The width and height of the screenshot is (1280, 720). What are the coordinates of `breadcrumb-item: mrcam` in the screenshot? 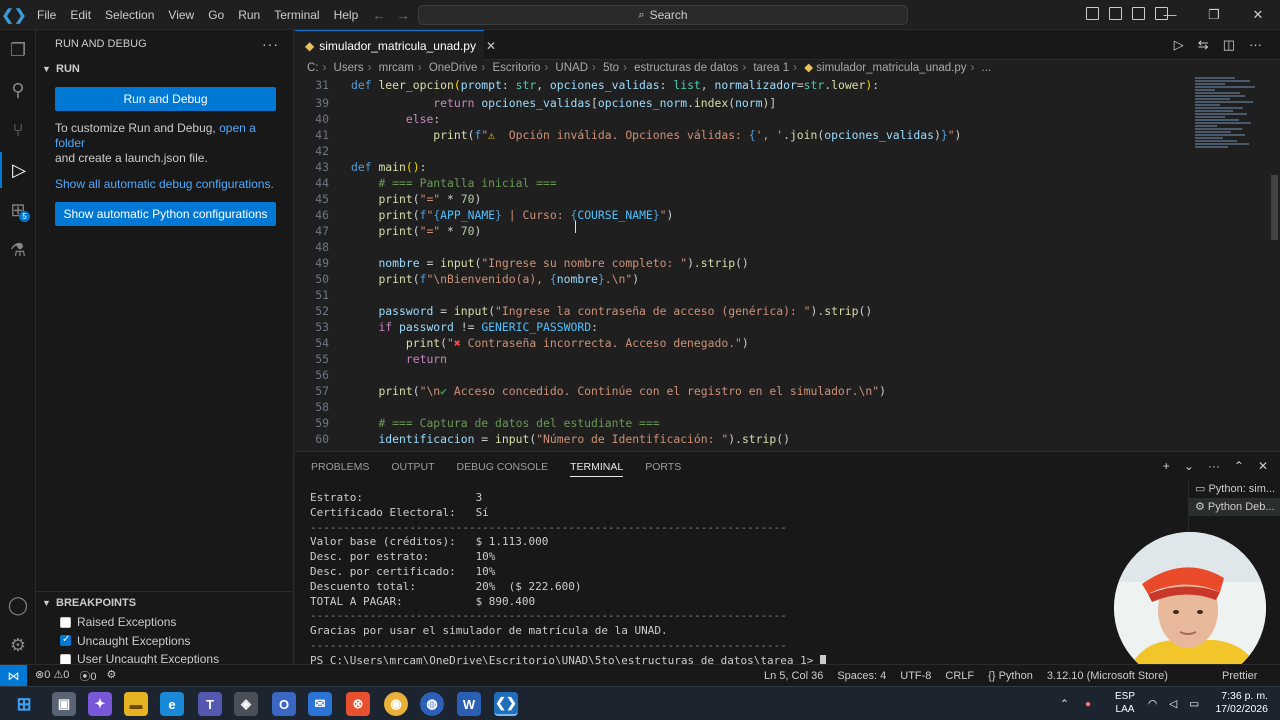 It's located at (396, 68).